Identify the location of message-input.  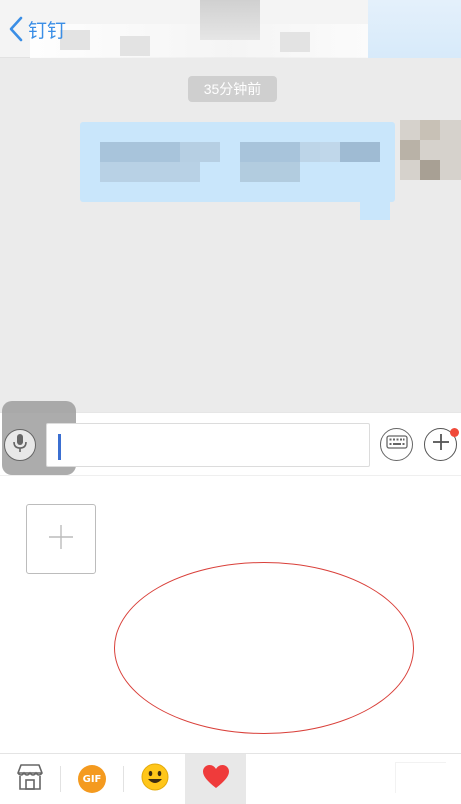
(208, 445).